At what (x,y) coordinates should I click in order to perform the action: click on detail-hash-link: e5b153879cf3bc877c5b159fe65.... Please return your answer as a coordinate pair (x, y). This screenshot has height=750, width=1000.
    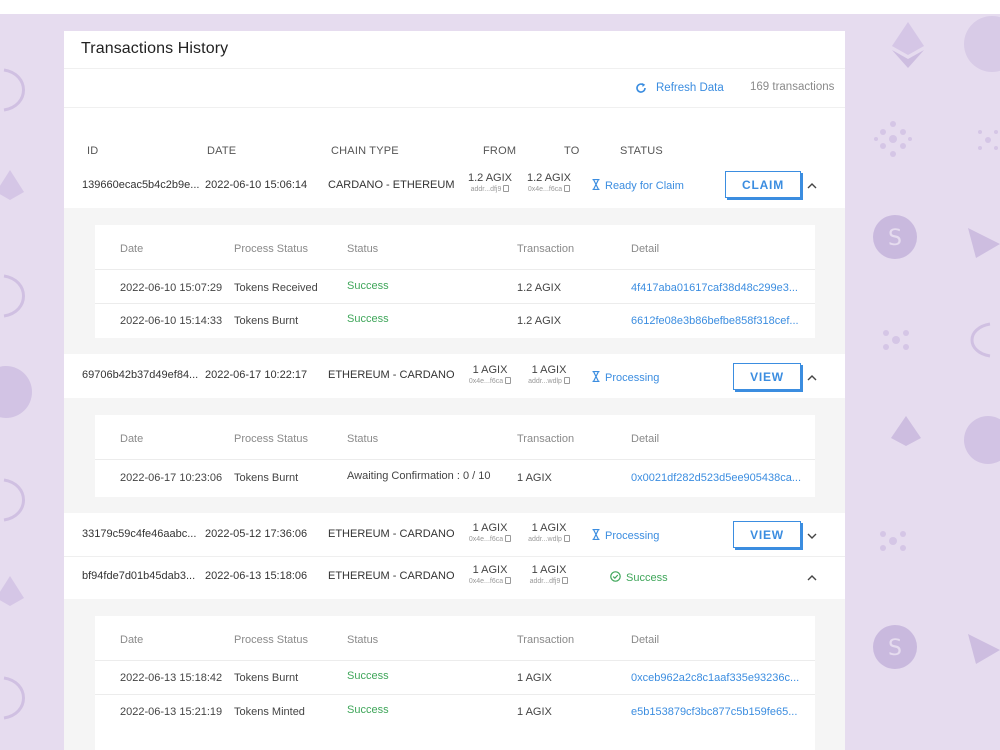
    Looking at the image, I should click on (714, 712).